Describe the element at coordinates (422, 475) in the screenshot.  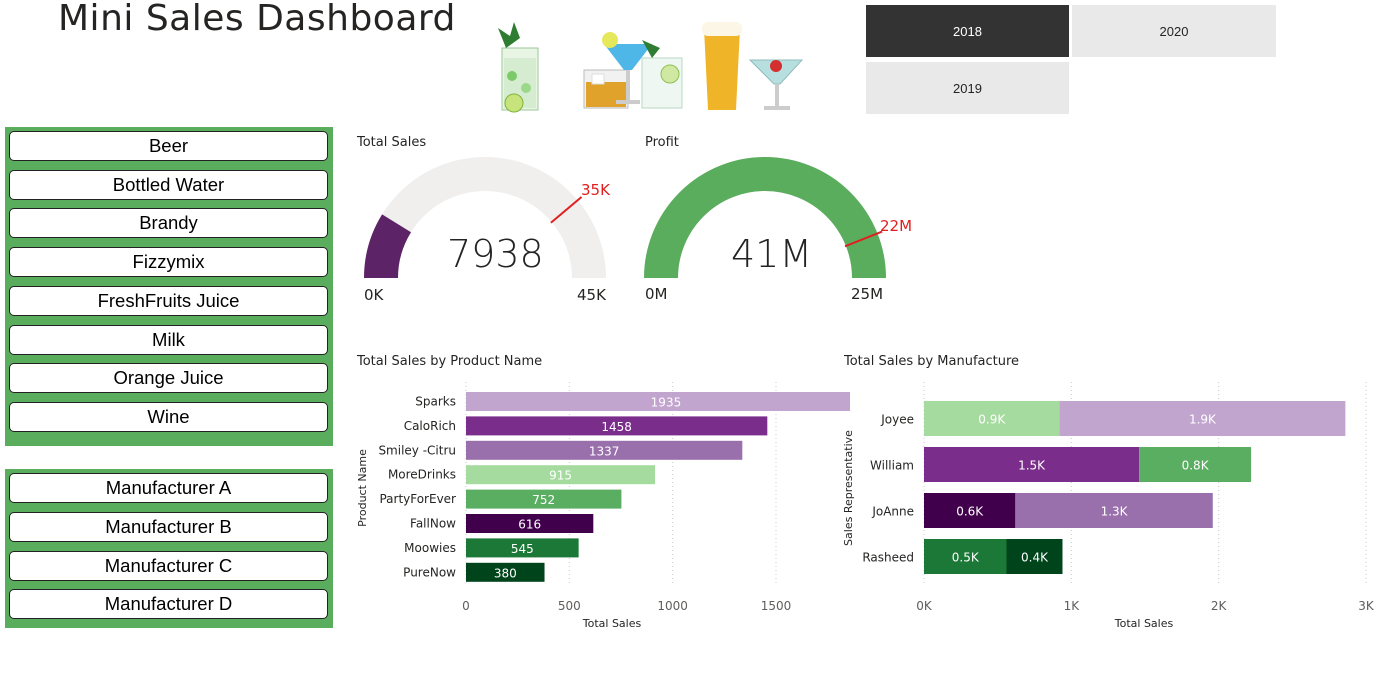
I see `category-label: MoreDrinks` at that location.